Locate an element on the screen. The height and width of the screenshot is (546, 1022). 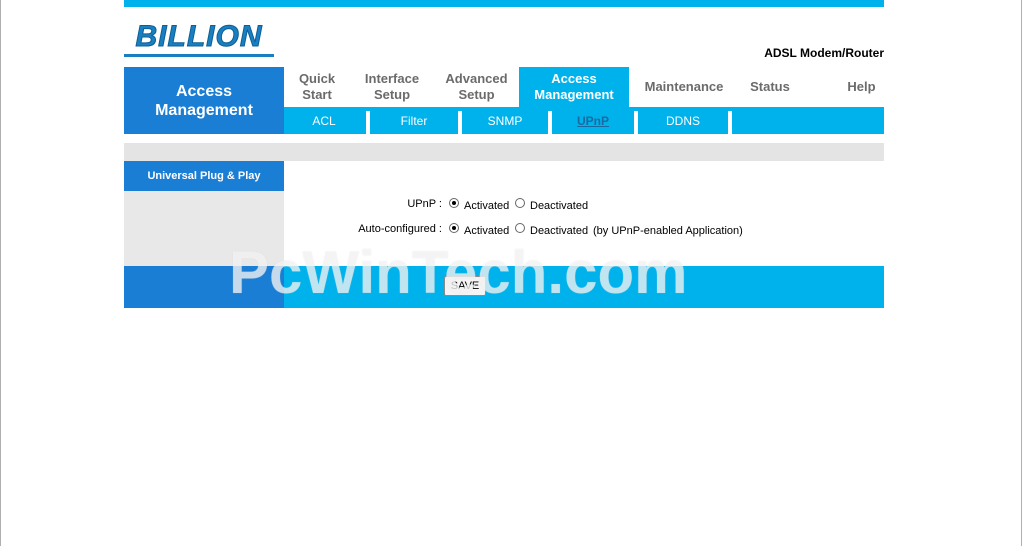
subnav-acl: ACL is located at coordinates (324, 120).